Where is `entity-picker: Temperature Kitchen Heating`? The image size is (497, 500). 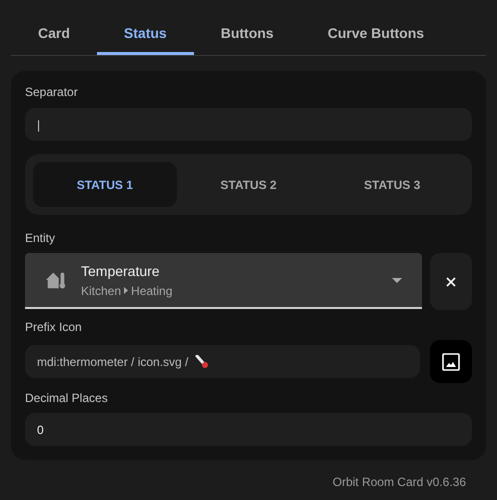 entity-picker: Temperature Kitchen Heating is located at coordinates (223, 281).